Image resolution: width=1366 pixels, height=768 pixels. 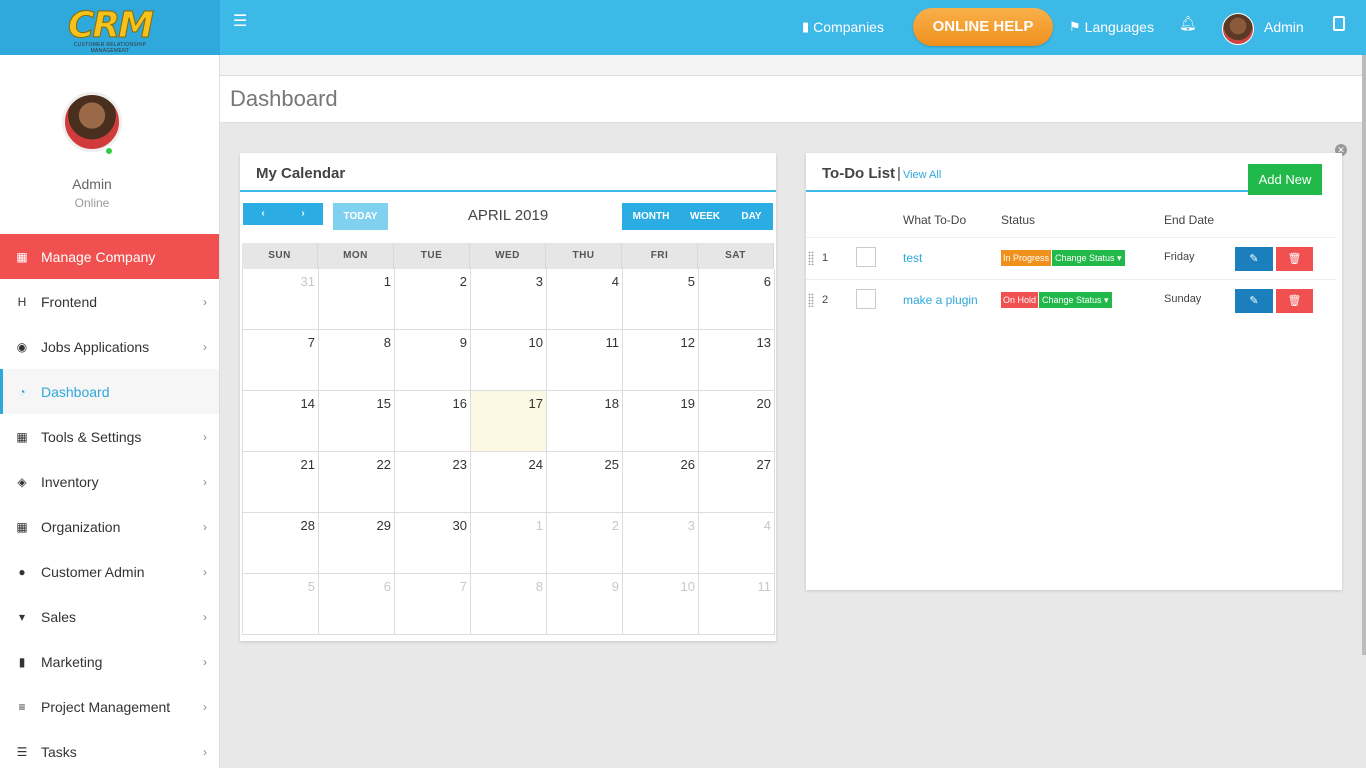 What do you see at coordinates (1111, 27) in the screenshot?
I see `languages-link: ⚑ Languages` at bounding box center [1111, 27].